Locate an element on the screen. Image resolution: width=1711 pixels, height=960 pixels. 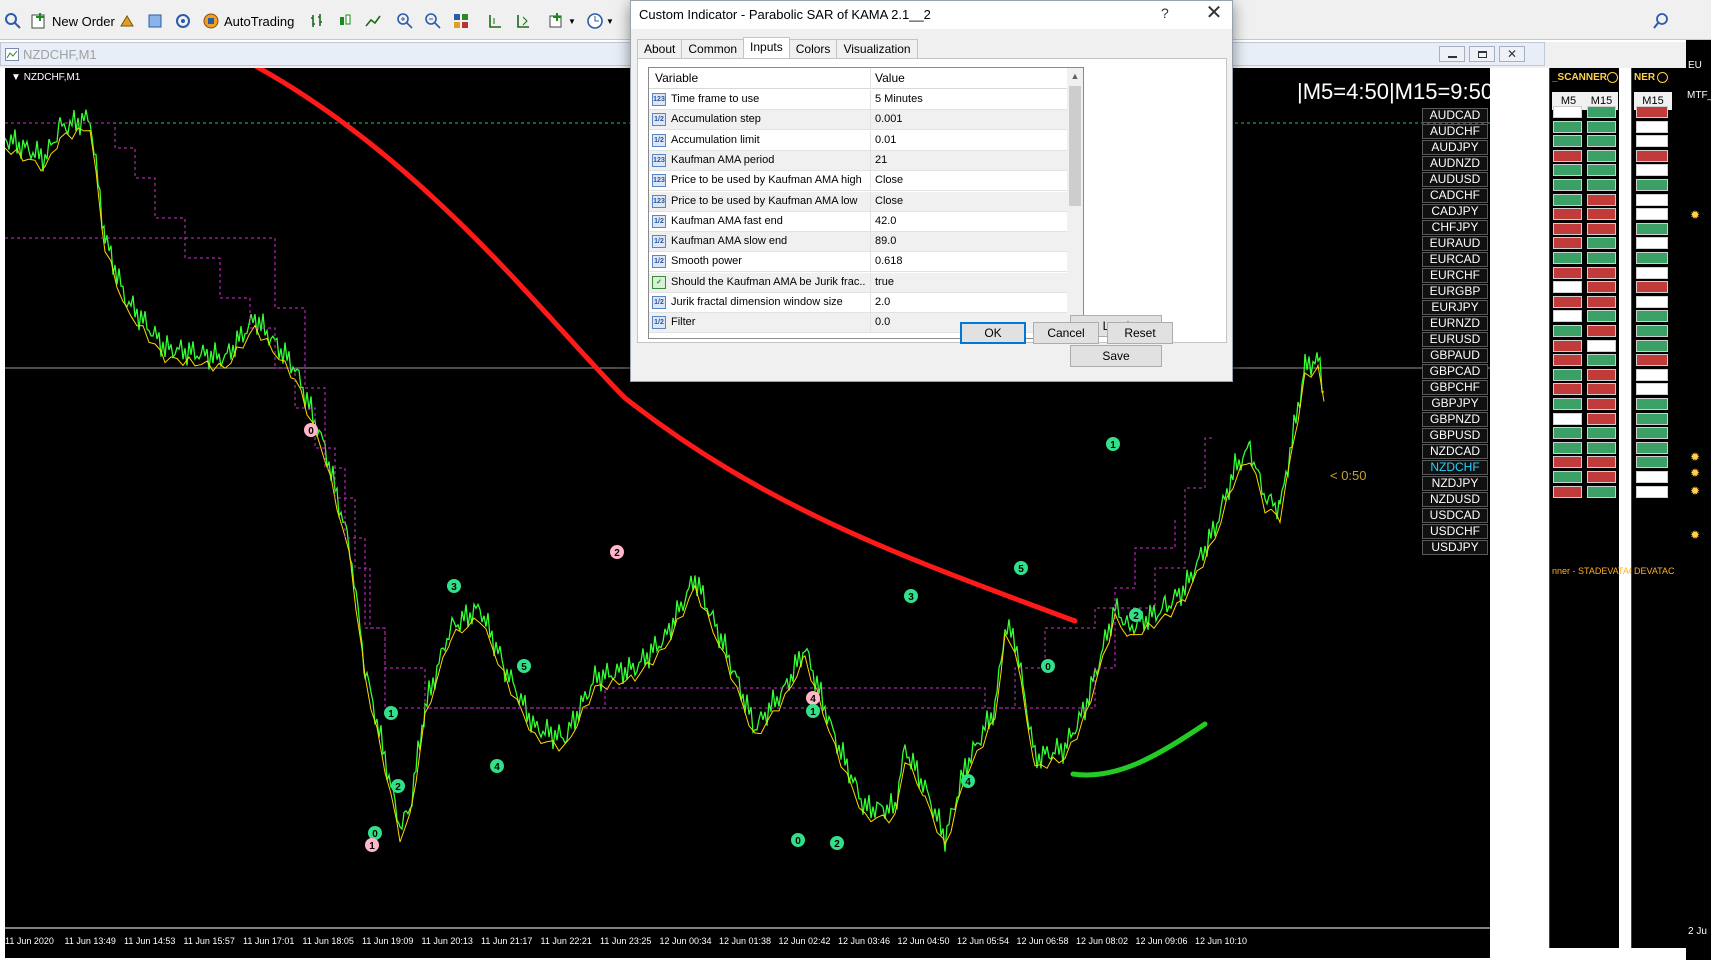
input-value: 0.0 is located at coordinates (882, 322).